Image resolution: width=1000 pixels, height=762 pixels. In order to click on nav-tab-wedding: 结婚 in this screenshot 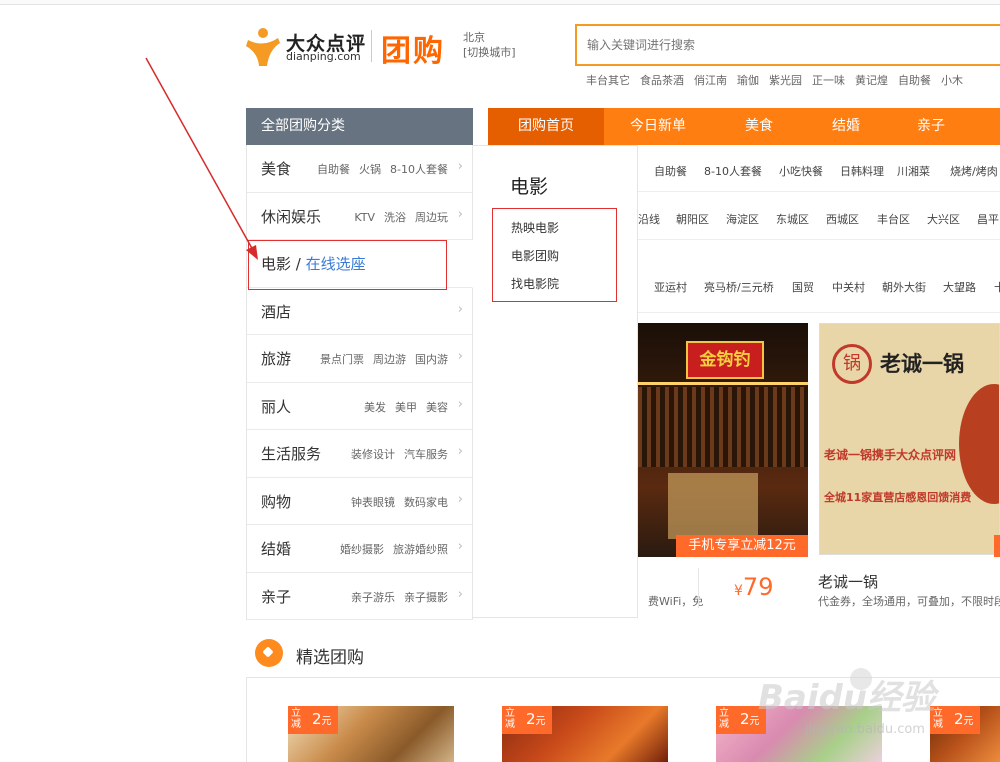, I will do `click(846, 126)`.